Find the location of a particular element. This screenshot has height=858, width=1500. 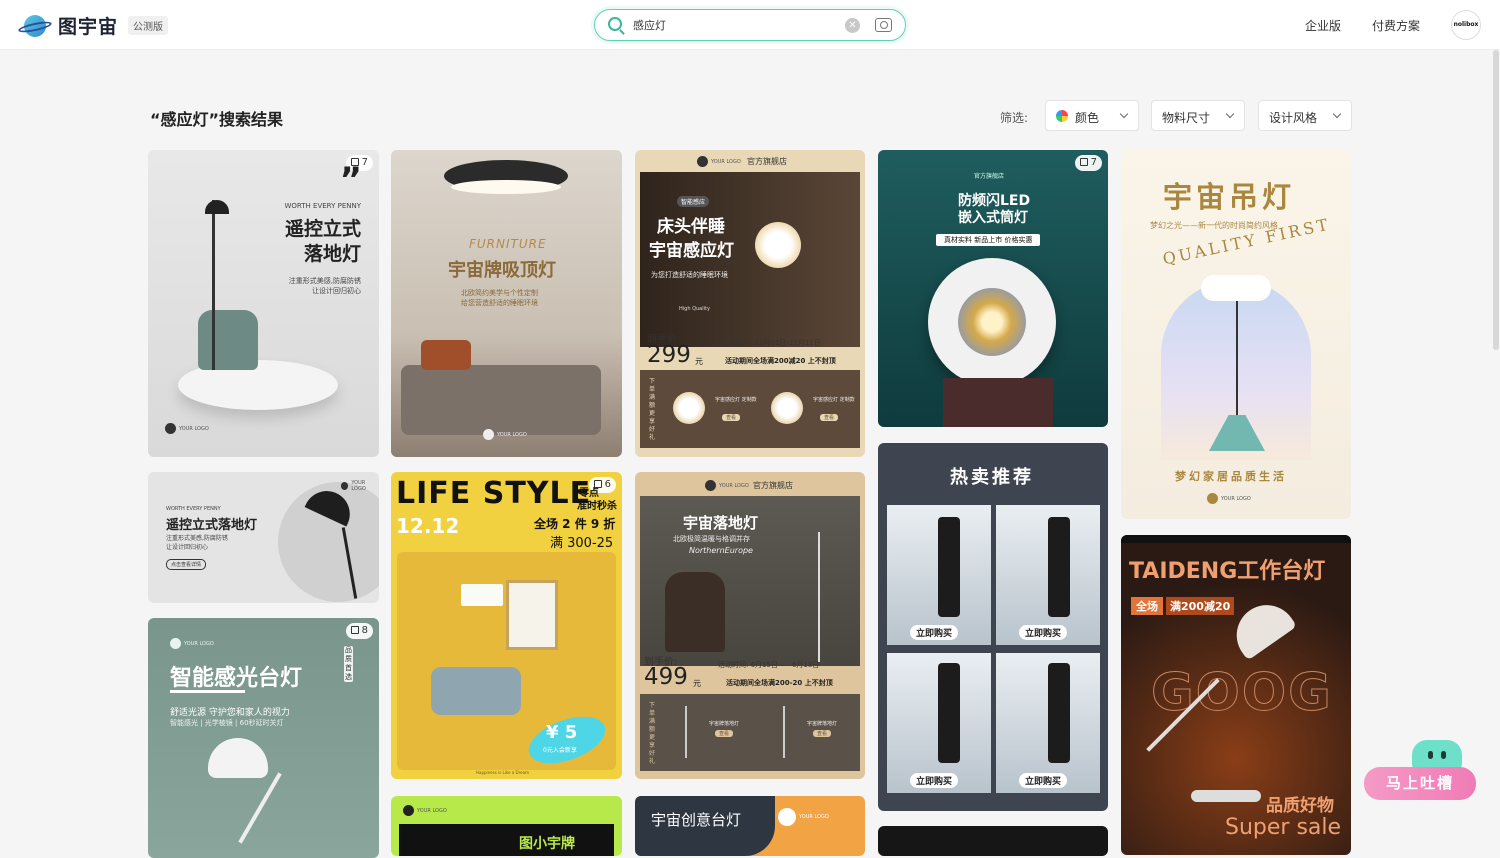

promo-text: 活动期间全场满200减20 上不封顶 is located at coordinates (780, 361).